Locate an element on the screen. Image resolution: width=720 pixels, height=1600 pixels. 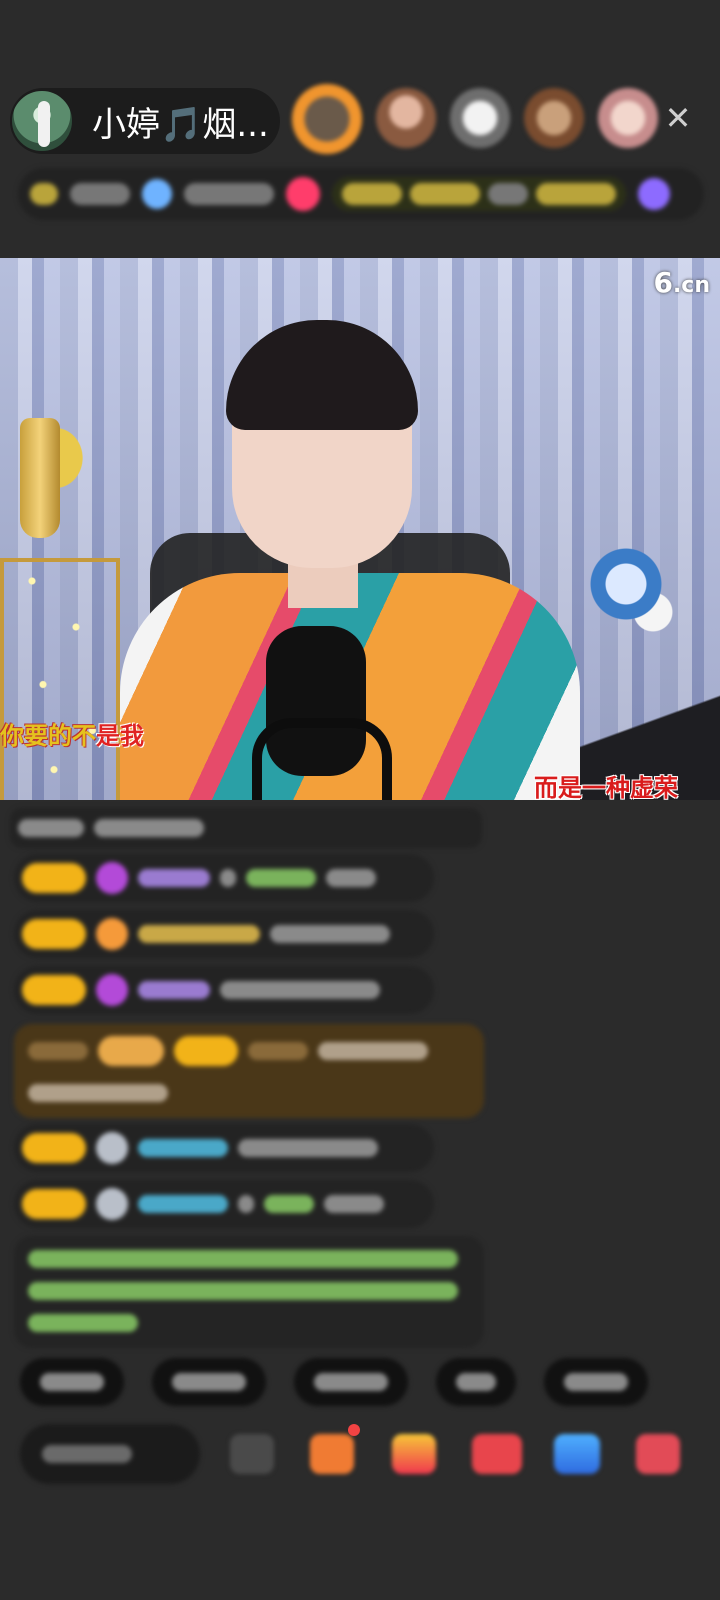
bottom-toolbar is located at coordinates (370, 1459).